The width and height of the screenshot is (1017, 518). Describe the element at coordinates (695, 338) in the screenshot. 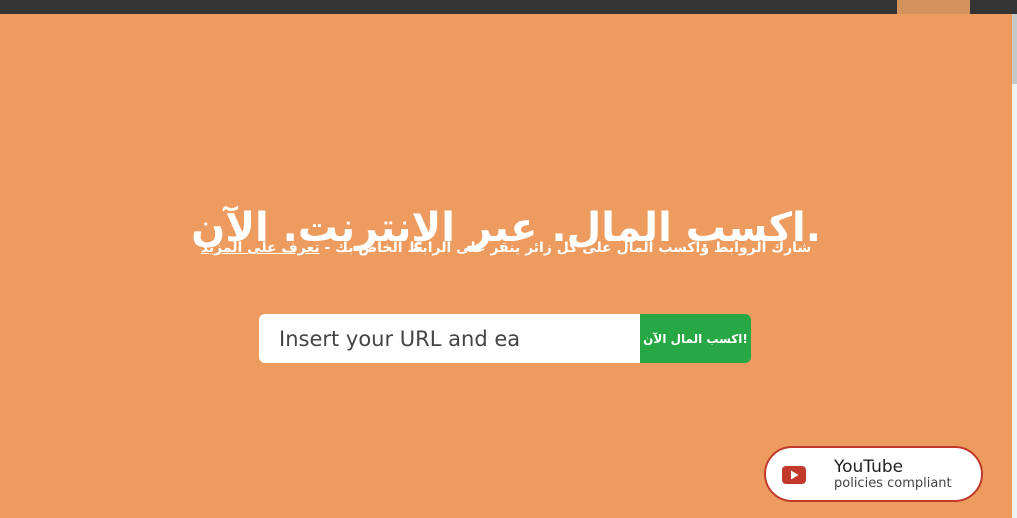

I see `earn-money-button: !اكسب المال الآن` at that location.